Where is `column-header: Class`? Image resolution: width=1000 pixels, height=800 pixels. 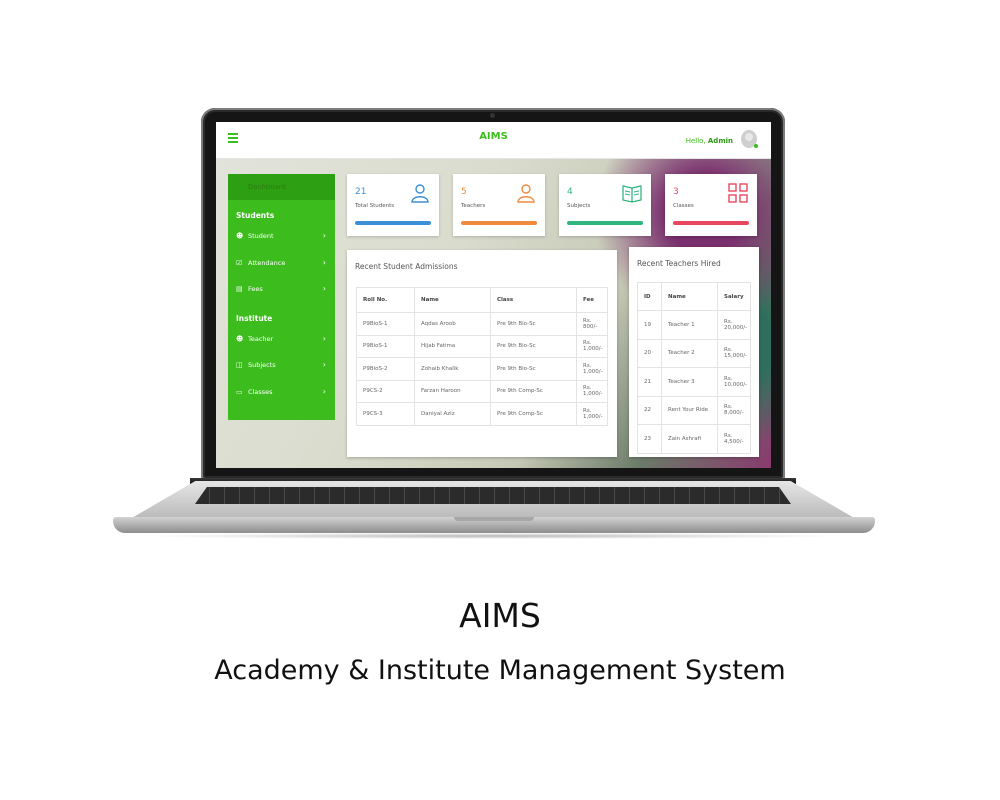
column-header: Class is located at coordinates (533, 300).